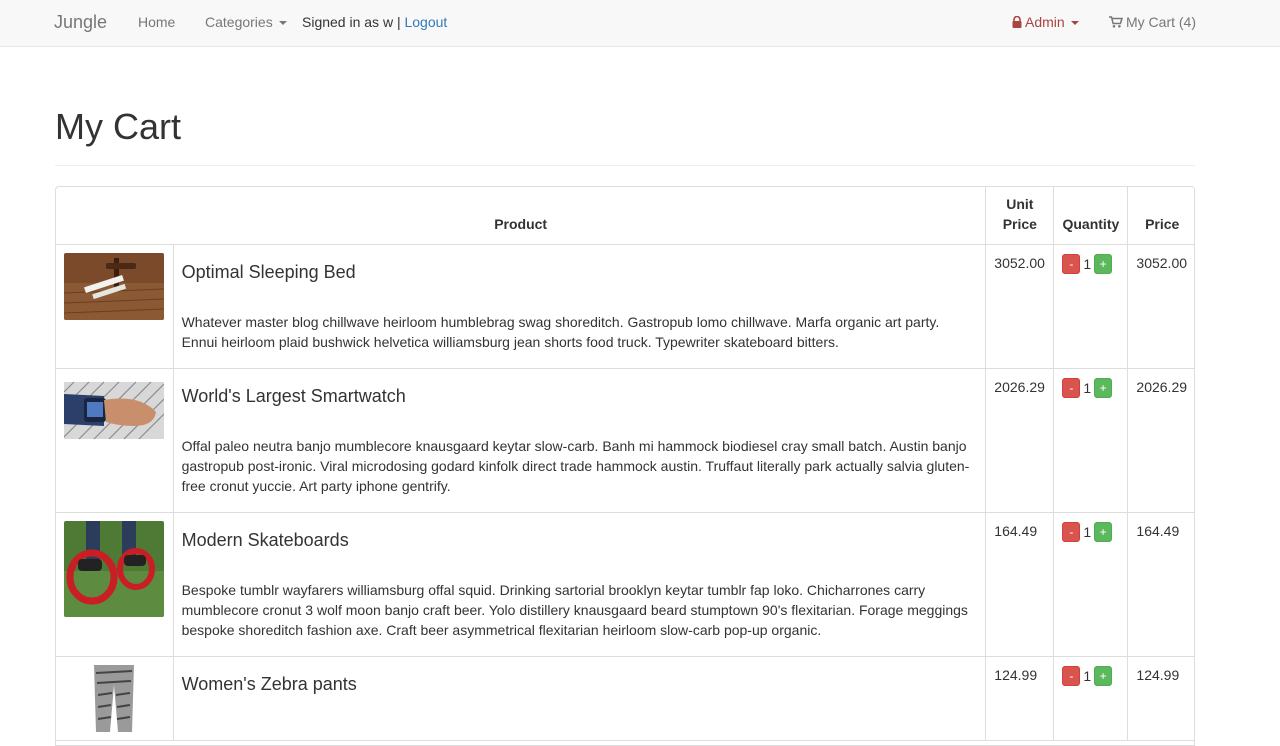 The width and height of the screenshot is (1280, 746). What do you see at coordinates (1161, 22) in the screenshot?
I see `my-cart-label: My Cart (4)` at bounding box center [1161, 22].